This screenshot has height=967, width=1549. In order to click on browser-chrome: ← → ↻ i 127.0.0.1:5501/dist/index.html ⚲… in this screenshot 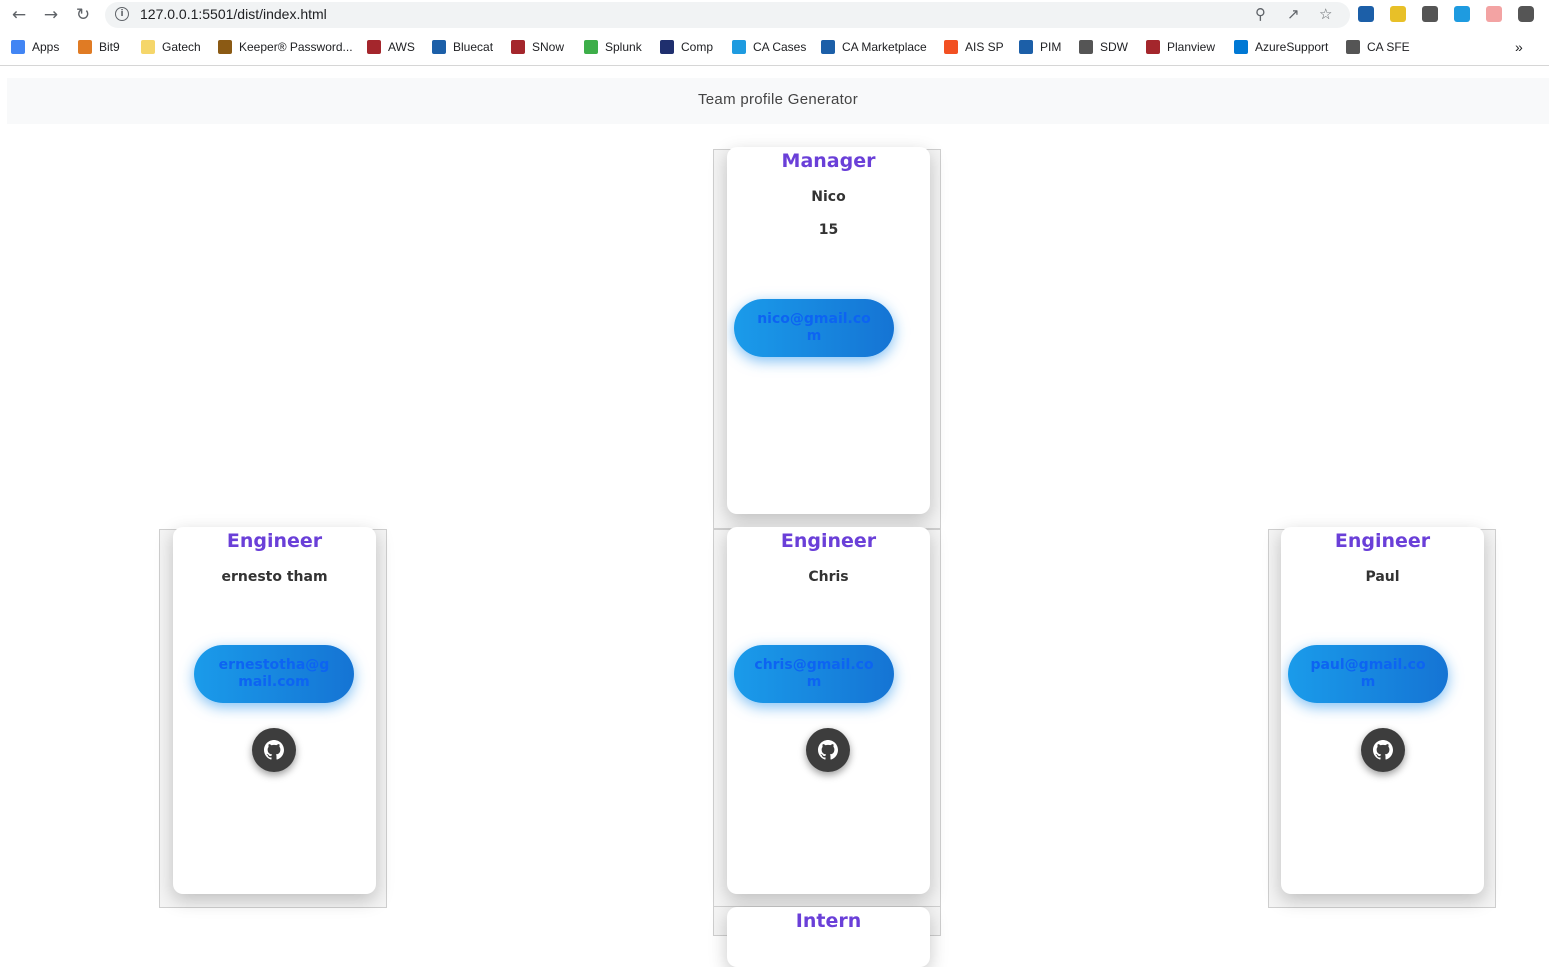, I will do `click(774, 33)`.